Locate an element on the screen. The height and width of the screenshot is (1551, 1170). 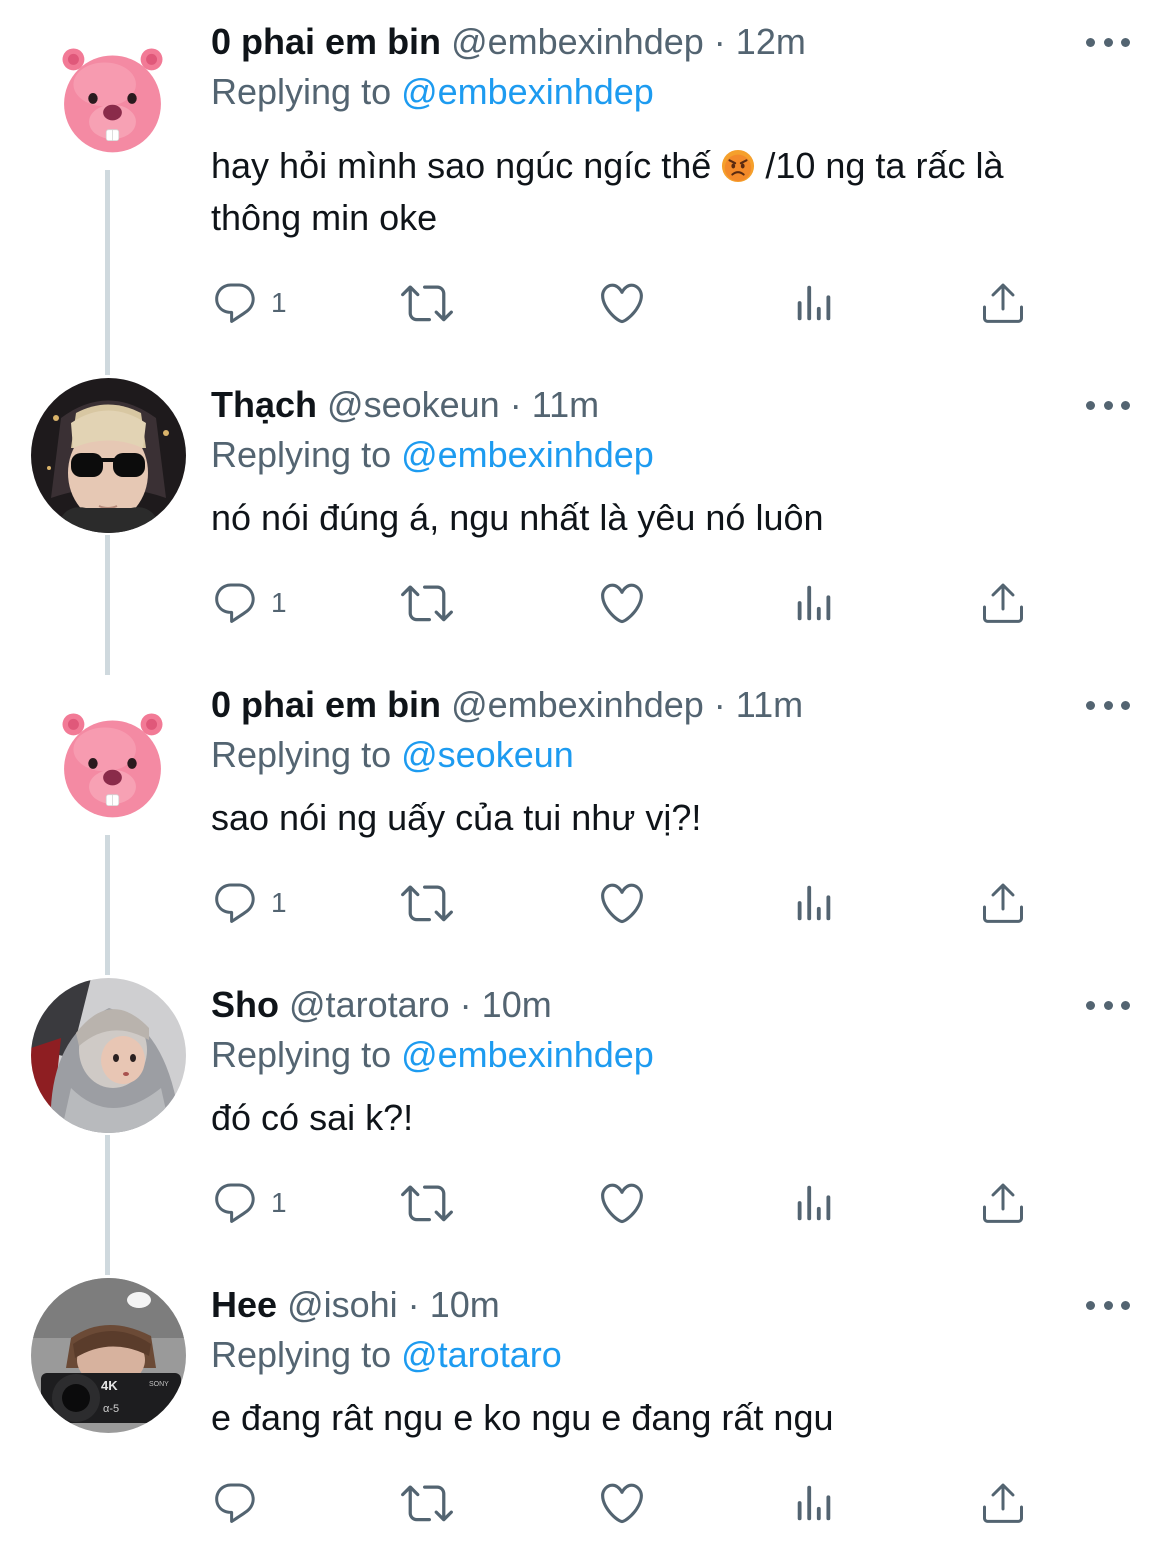
camera-person-avatar: 4K α-5 SONY is located at coordinates (108, 1355).